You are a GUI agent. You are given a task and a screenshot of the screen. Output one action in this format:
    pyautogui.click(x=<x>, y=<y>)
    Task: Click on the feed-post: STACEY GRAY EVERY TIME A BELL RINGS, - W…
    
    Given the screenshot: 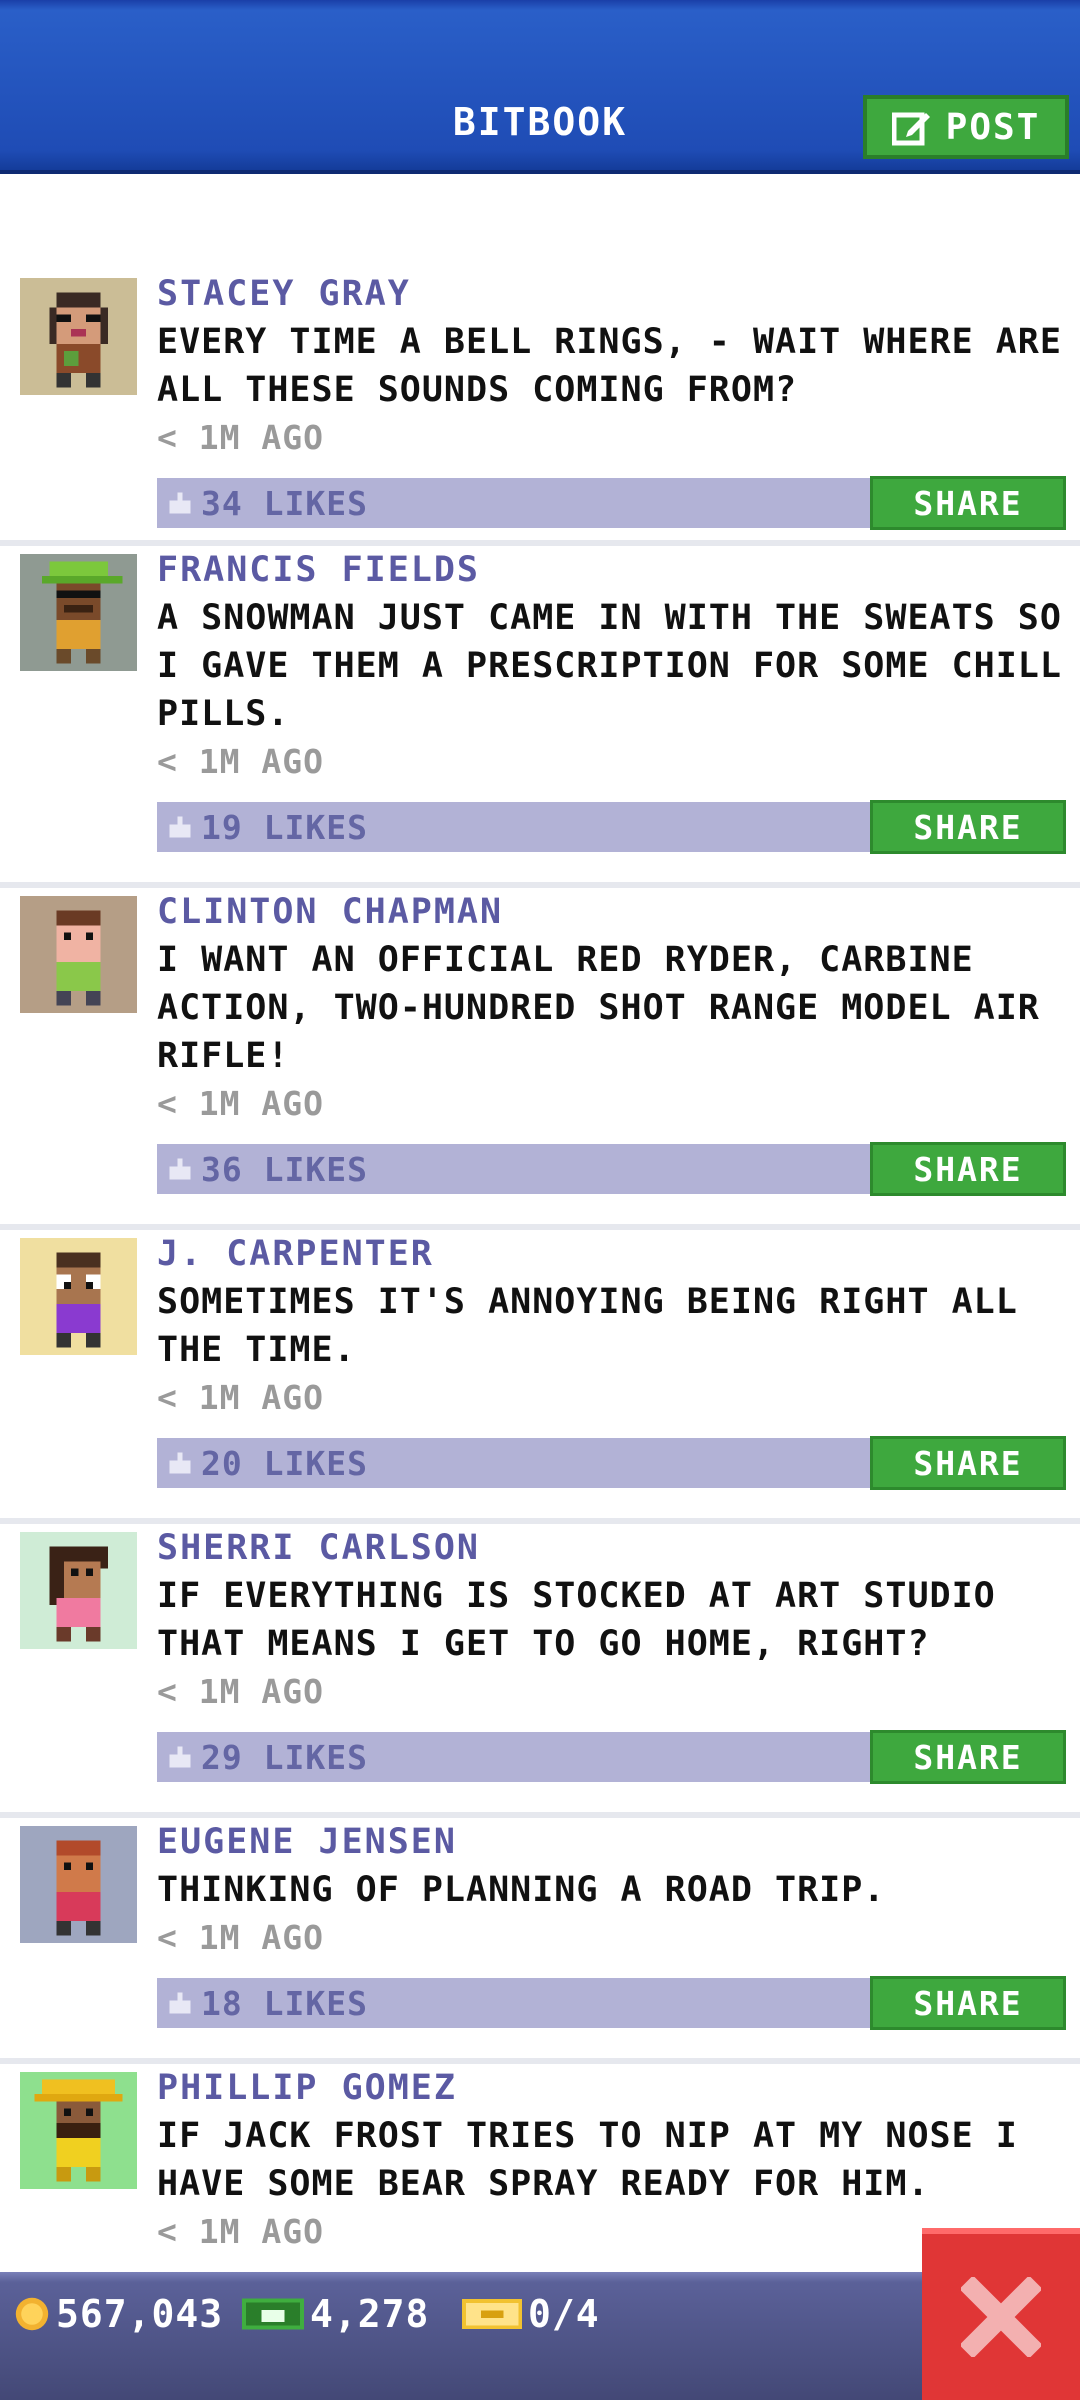 What is the action you would take?
    pyautogui.click(x=540, y=408)
    